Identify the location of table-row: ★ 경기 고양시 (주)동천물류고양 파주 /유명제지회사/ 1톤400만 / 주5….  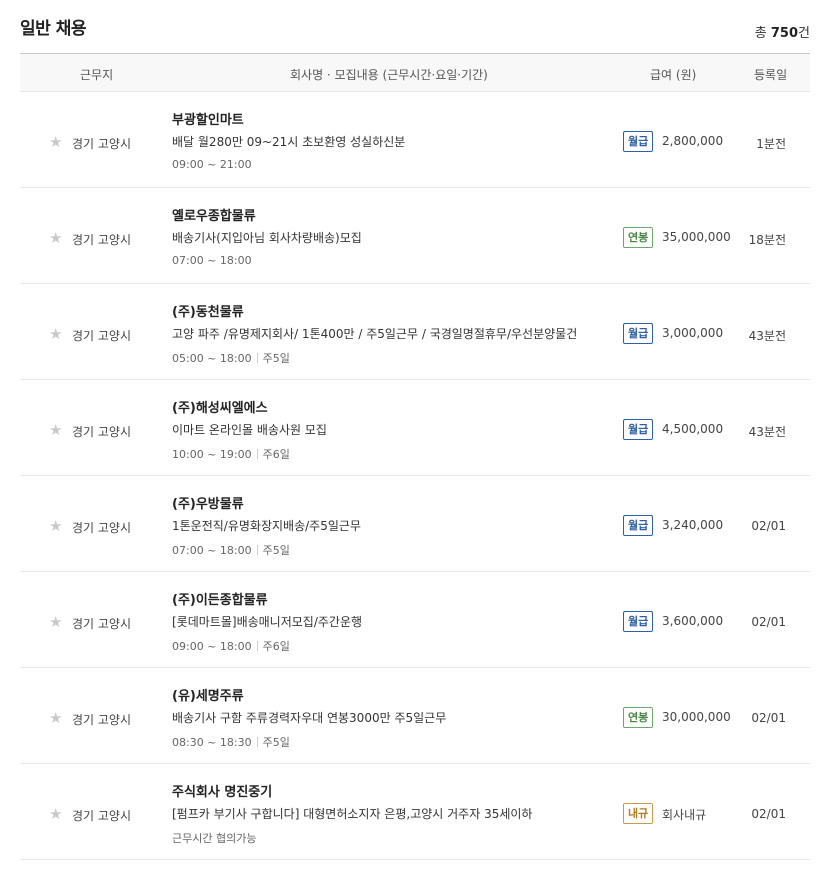
(415, 332).